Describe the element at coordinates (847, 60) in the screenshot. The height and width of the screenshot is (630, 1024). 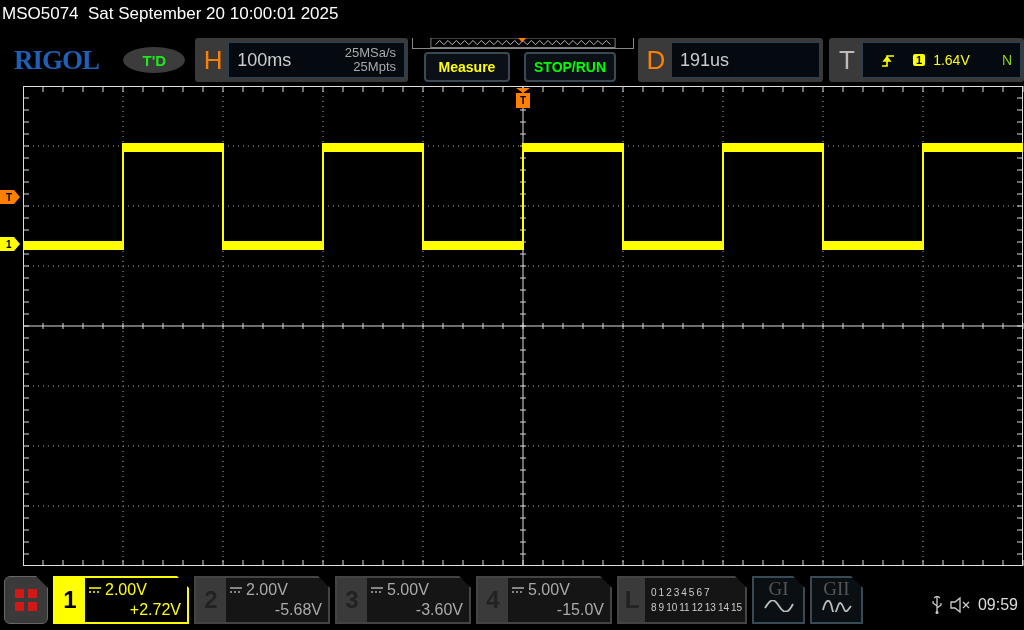
I see `panel-letter: T` at that location.